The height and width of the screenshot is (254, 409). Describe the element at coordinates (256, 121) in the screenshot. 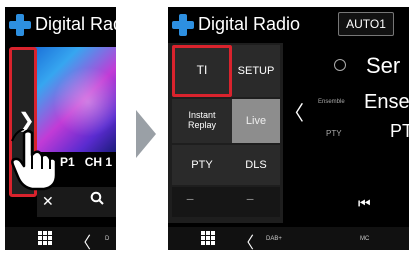

I see `live-button: Live` at that location.